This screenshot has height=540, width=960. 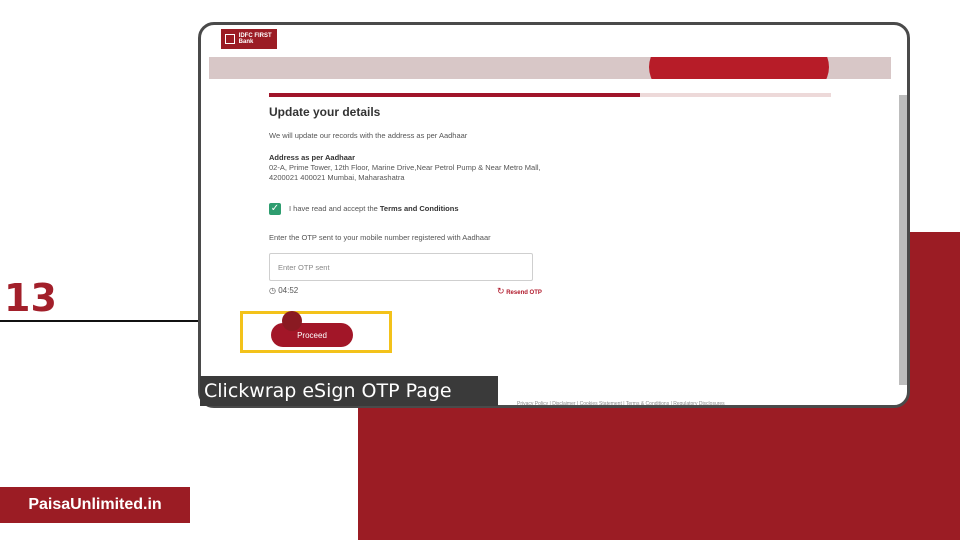 I want to click on terms-checkbox: ✓, so click(x=275, y=209).